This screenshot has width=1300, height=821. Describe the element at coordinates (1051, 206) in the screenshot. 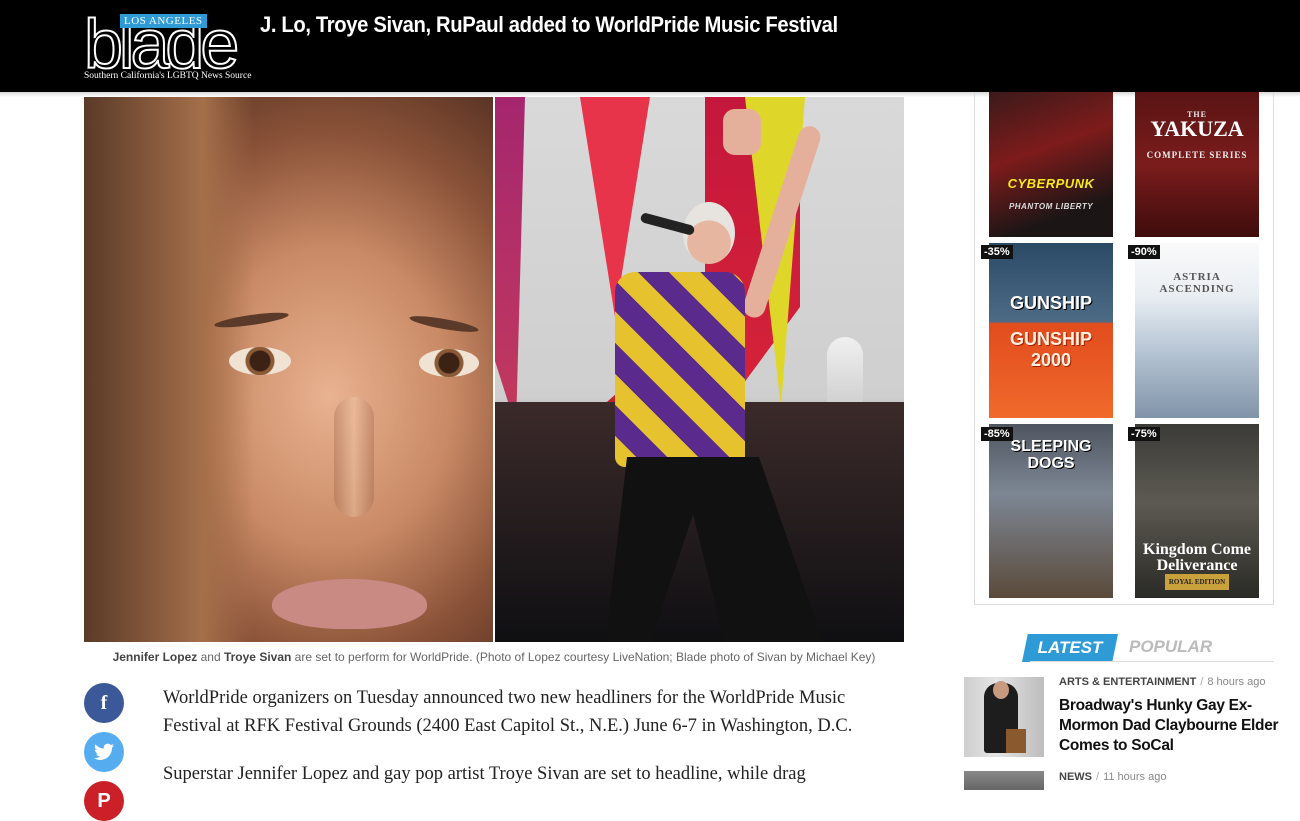

I see `game-subtitle: PHANTOM LIBERTY` at that location.